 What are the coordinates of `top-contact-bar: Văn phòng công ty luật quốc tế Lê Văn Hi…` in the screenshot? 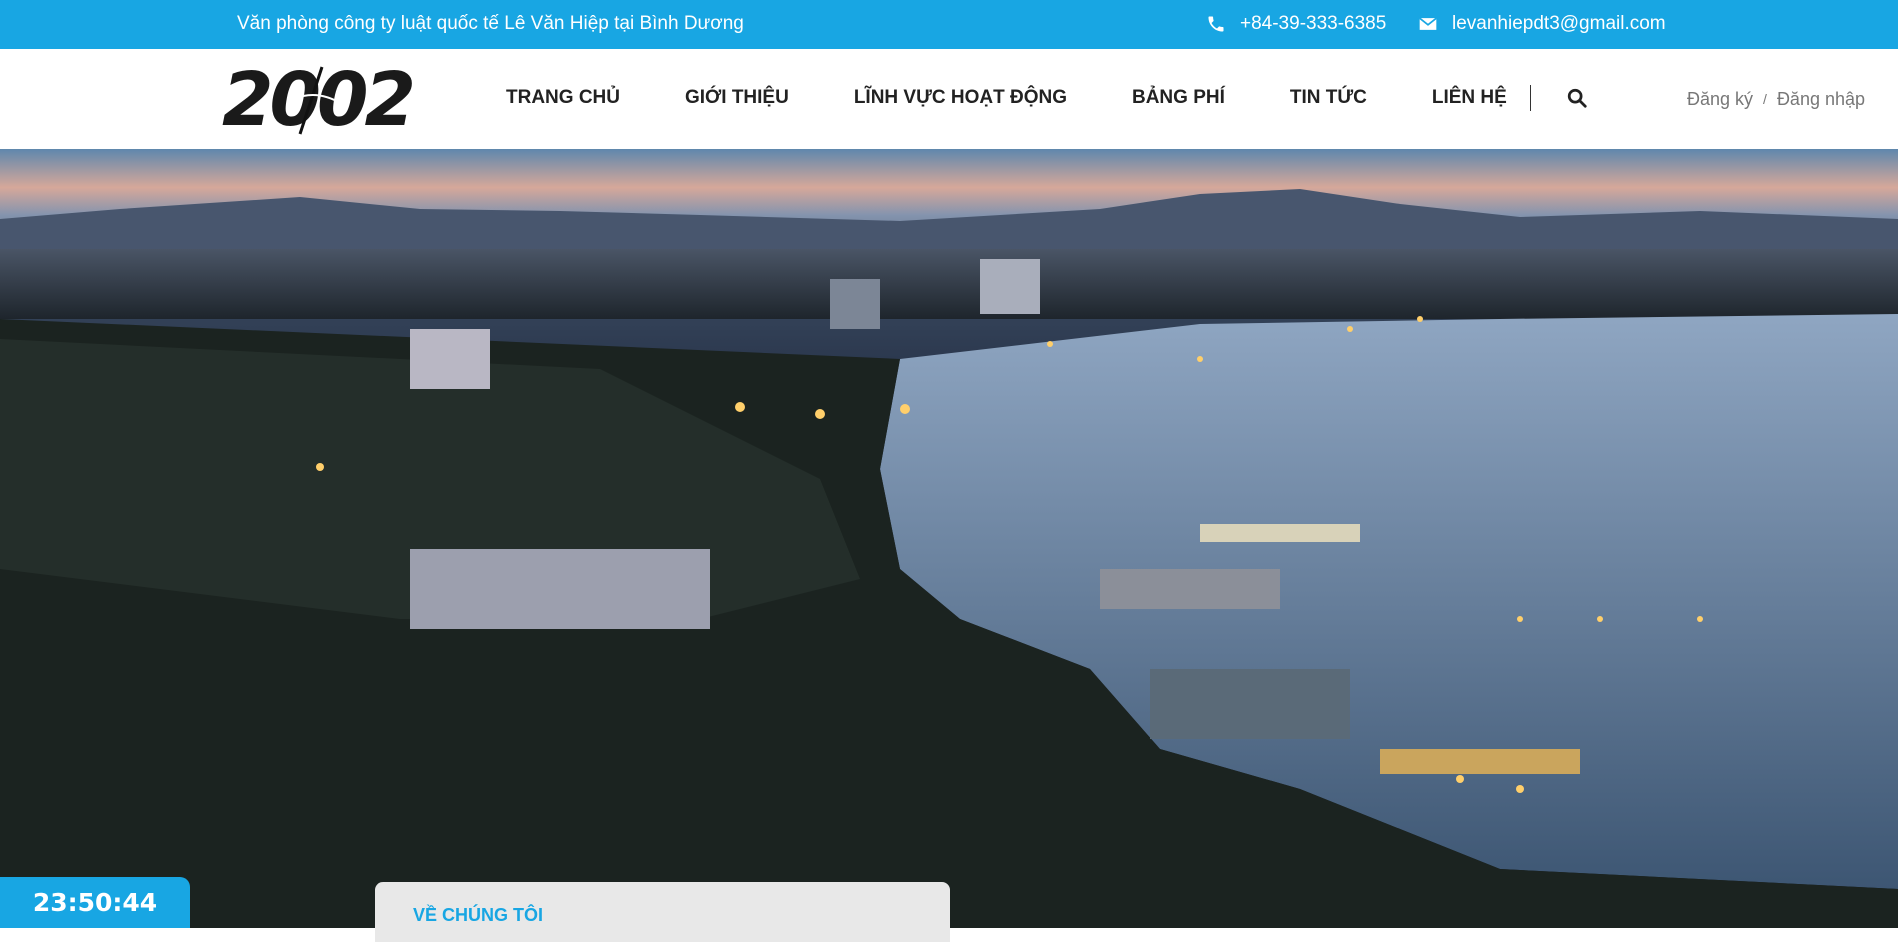 It's located at (949, 24).